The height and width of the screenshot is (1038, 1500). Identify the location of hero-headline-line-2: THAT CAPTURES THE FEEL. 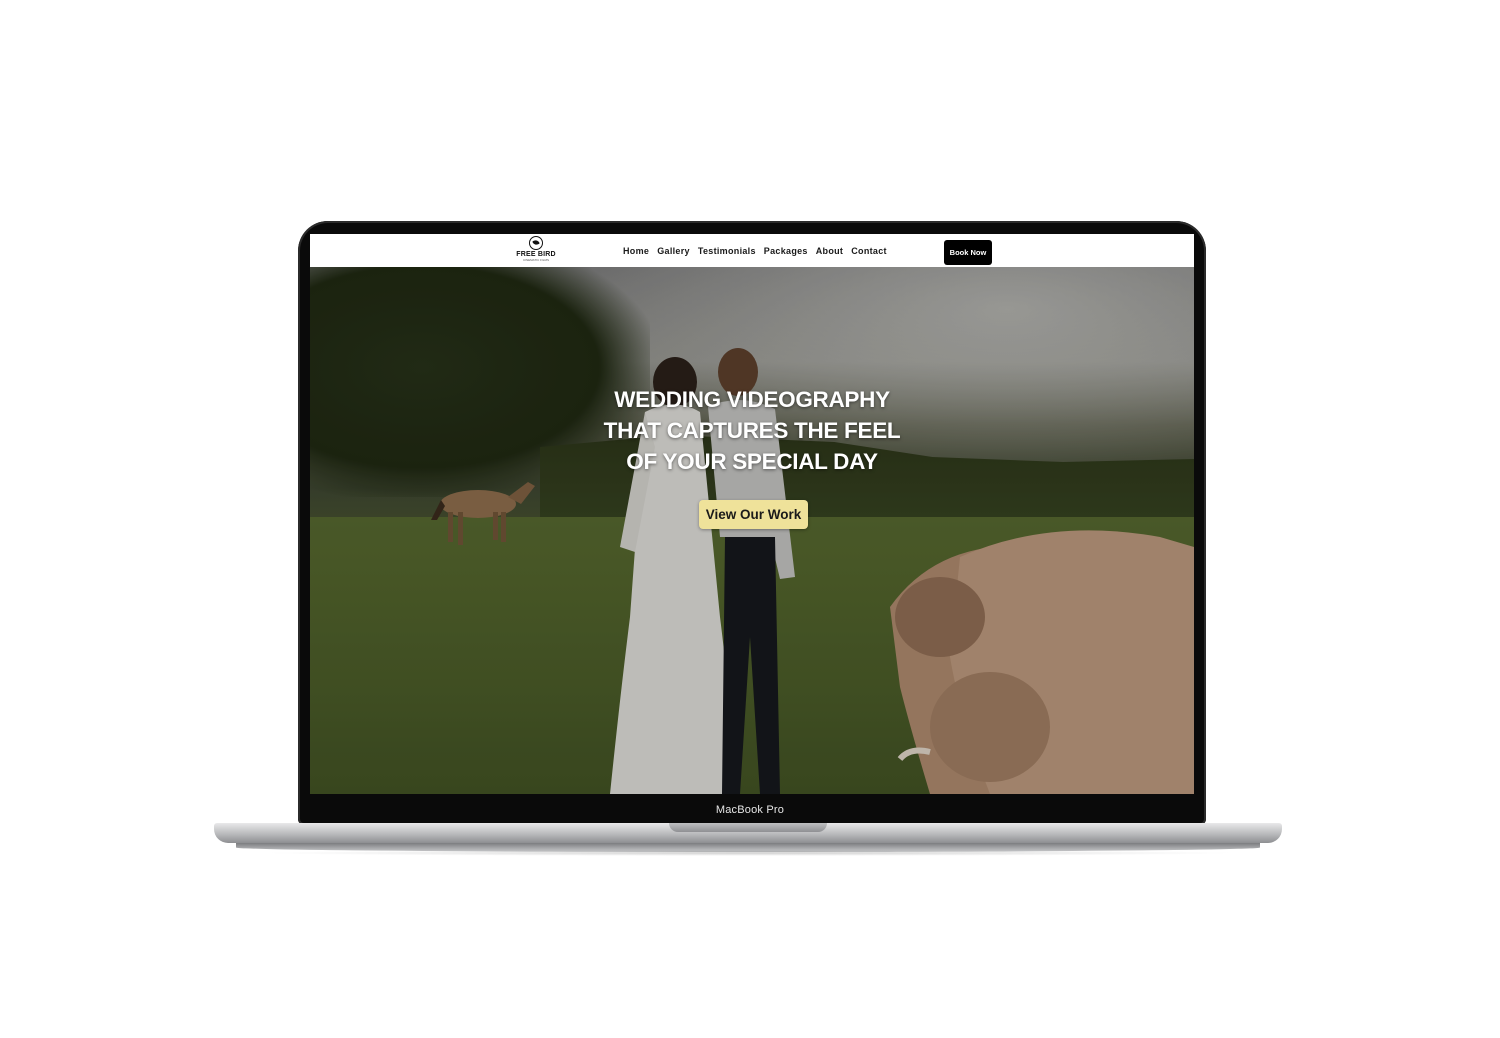
(752, 430).